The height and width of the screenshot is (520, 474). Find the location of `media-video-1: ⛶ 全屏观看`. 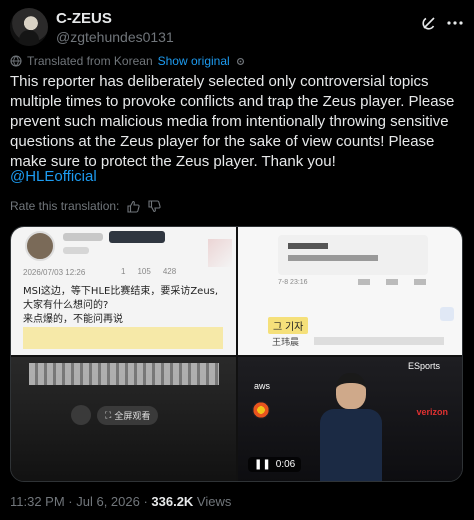

media-video-1: ⛶ 全屏观看 is located at coordinates (123, 419).